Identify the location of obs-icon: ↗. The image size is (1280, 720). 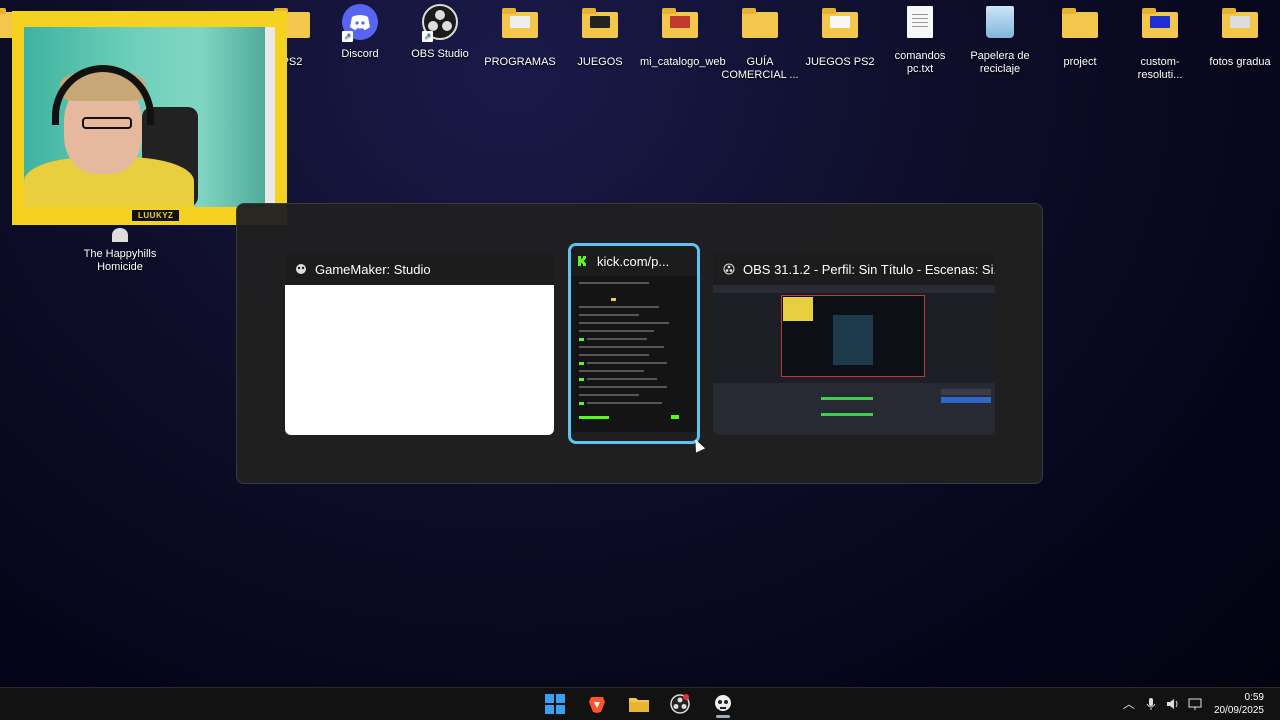
(440, 23).